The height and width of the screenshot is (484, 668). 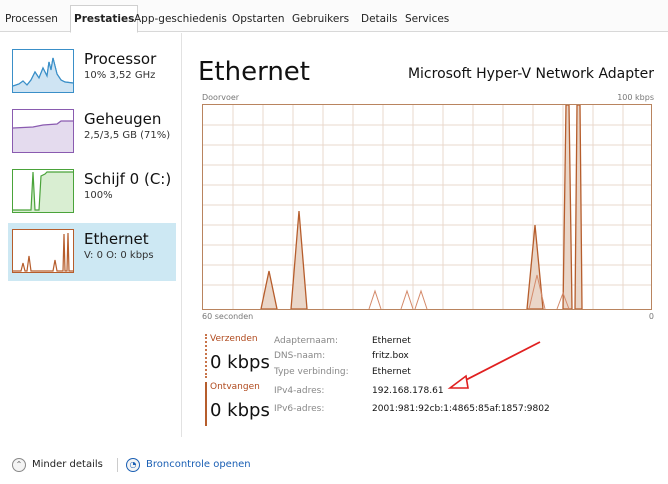 What do you see at coordinates (43, 191) in the screenshot?
I see `disk-thumbnail` at bounding box center [43, 191].